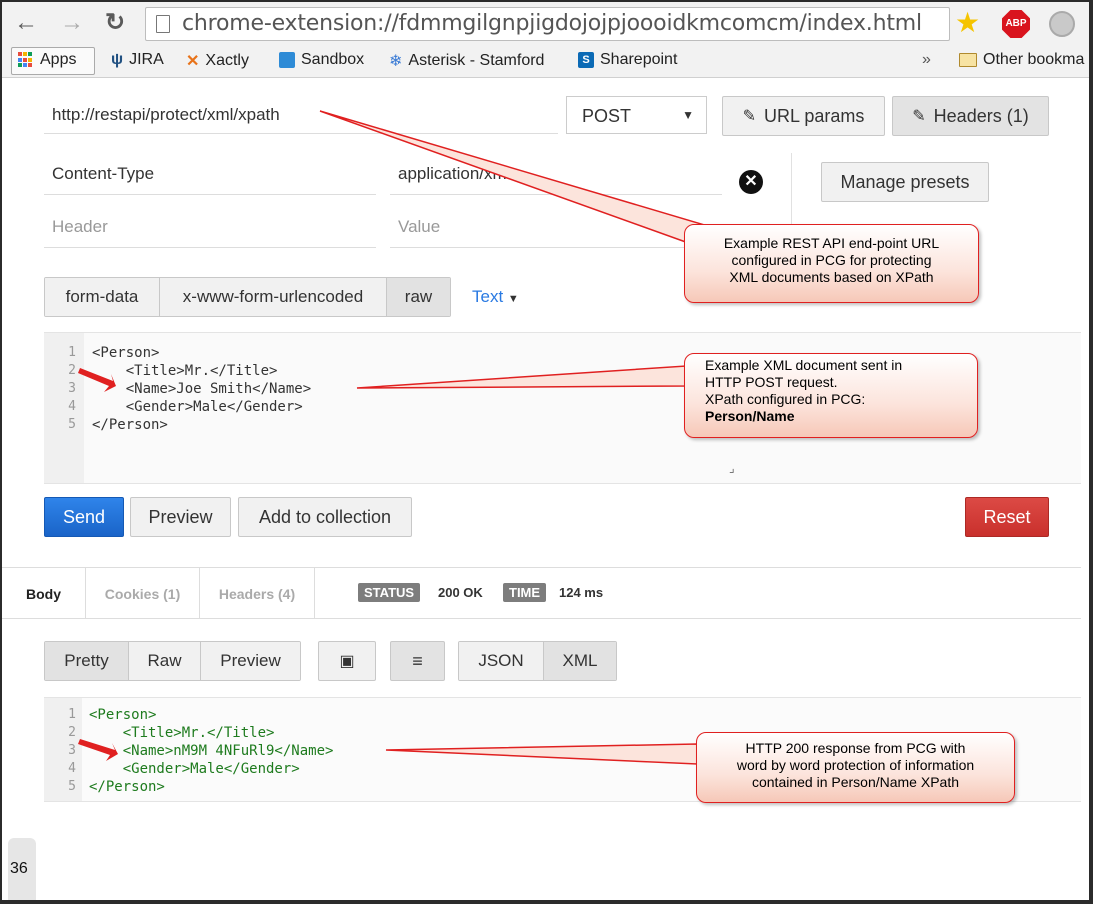 This screenshot has width=1093, height=904. What do you see at coordinates (97, 380) in the screenshot?
I see `request-arrow-icon` at bounding box center [97, 380].